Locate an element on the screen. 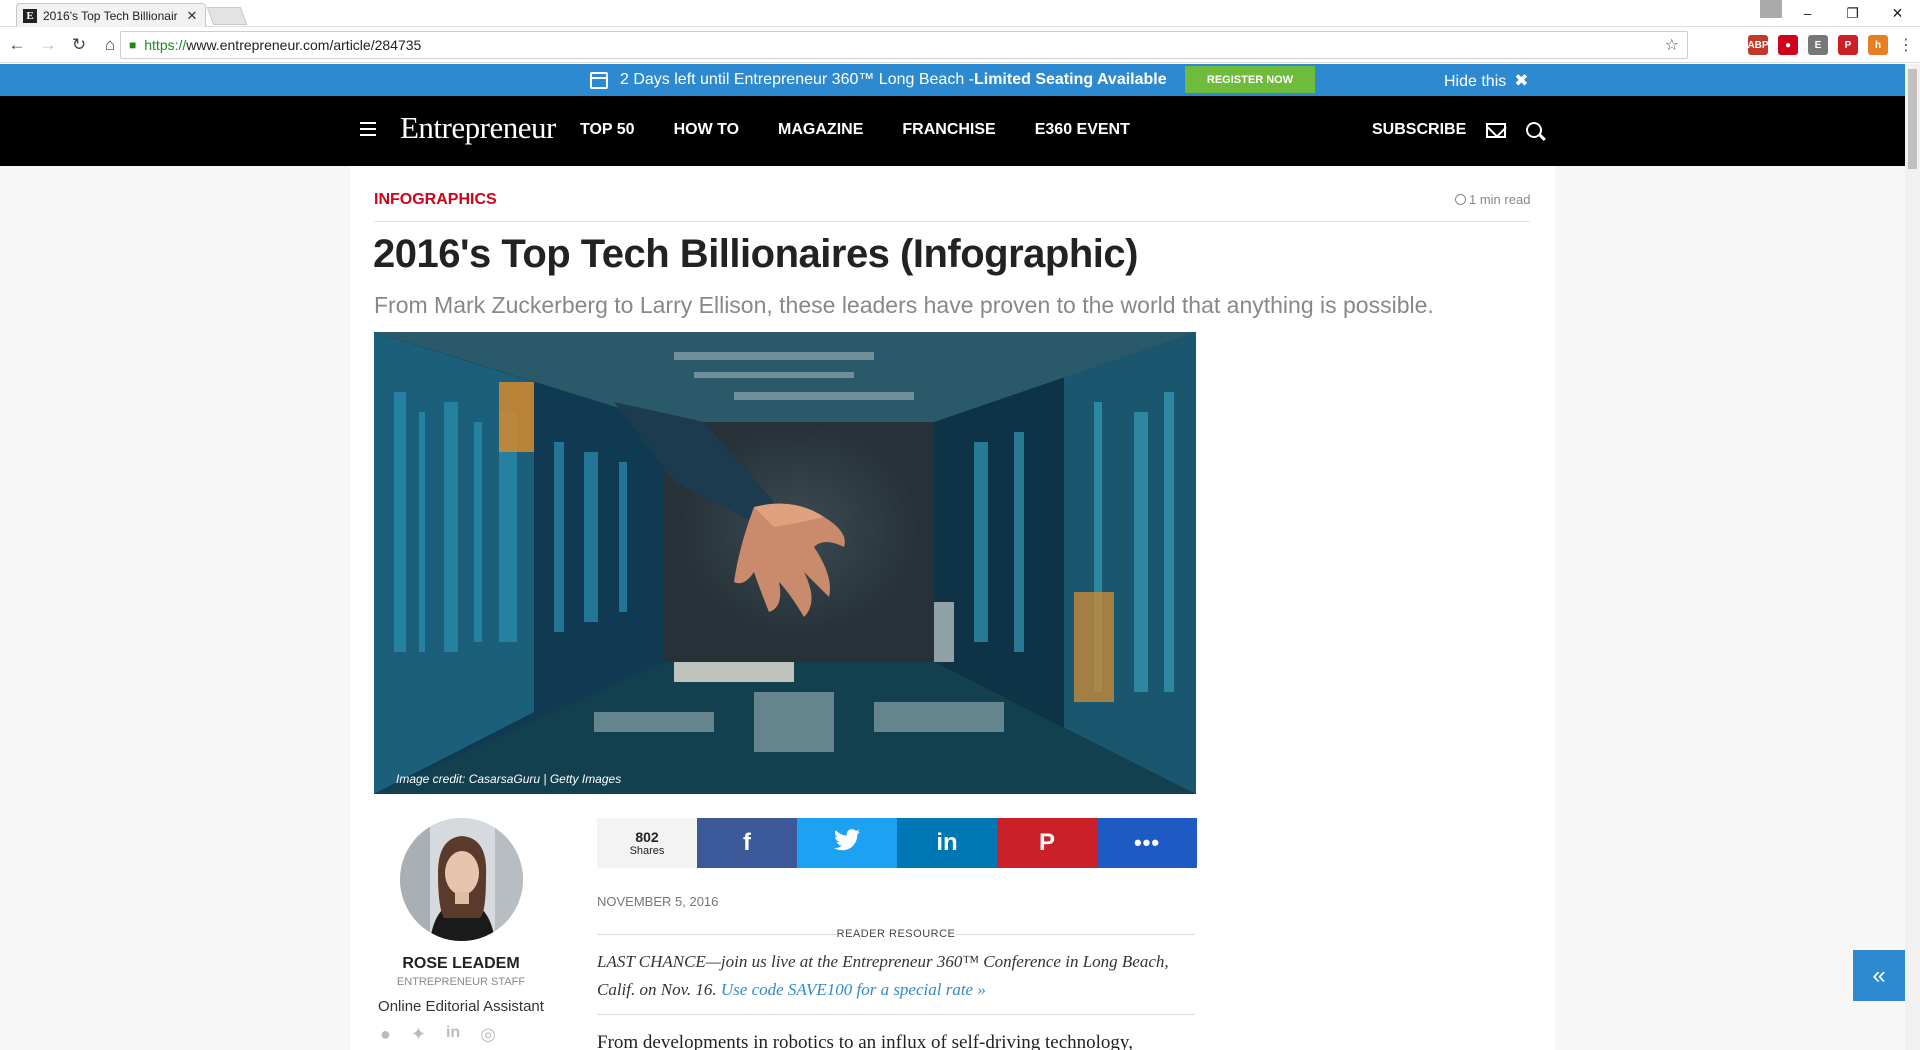  more-share-button: ••• is located at coordinates (1147, 843).